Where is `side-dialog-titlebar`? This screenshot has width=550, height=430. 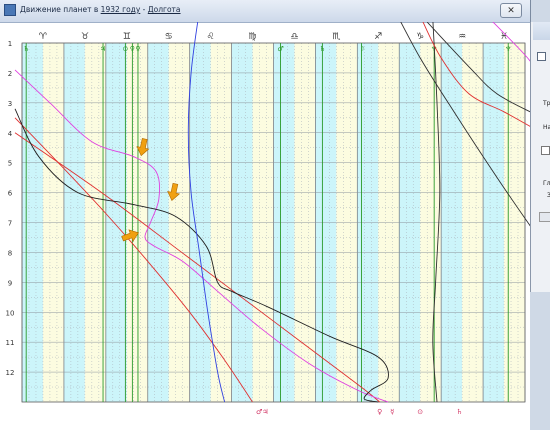
side-dialog-titlebar is located at coordinates (541, 31).